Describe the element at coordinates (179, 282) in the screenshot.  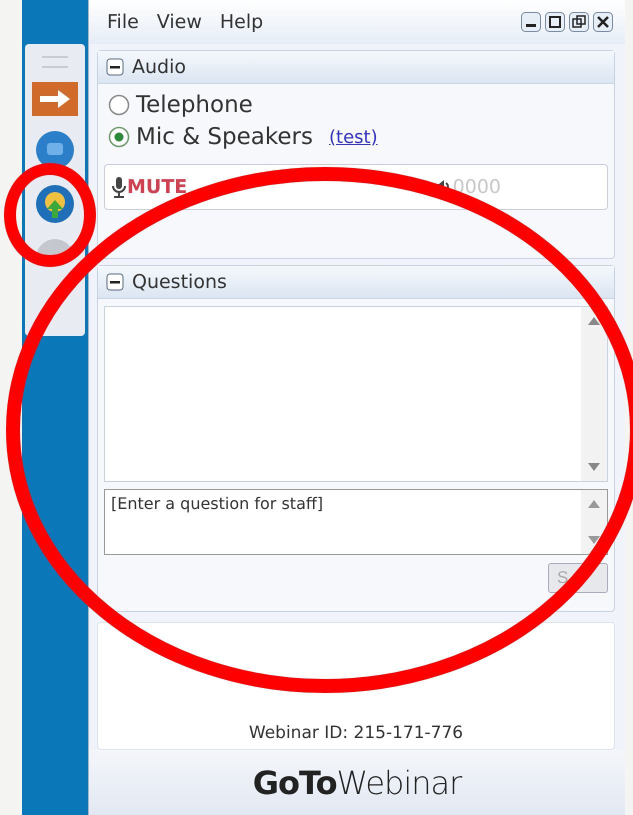
I see `panel-title: Questions` at that location.